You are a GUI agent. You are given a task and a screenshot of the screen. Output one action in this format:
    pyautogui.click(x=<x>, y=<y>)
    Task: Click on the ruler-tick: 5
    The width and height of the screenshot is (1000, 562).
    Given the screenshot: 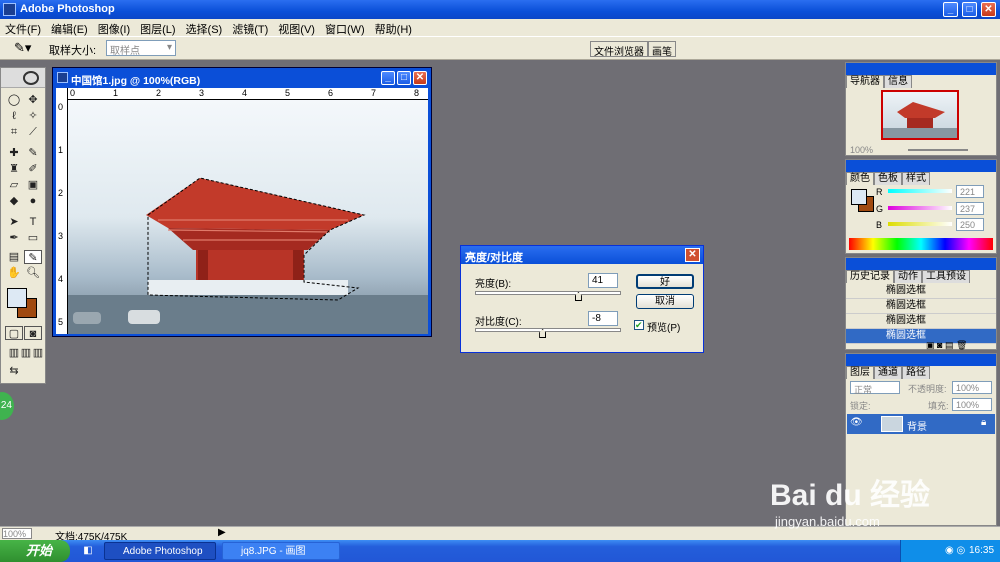 What is the action you would take?
    pyautogui.click(x=61, y=322)
    